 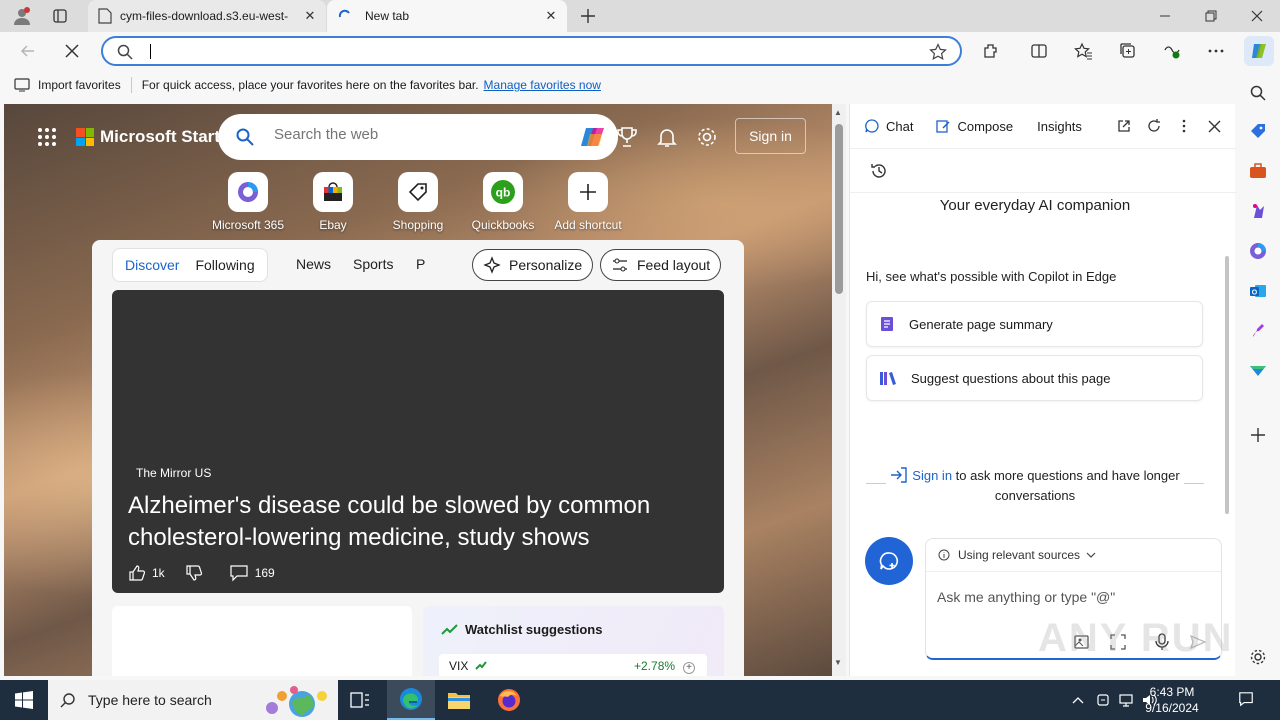 What do you see at coordinates (447, 16) in the screenshot?
I see `tab-new-tab: New tab ✕` at bounding box center [447, 16].